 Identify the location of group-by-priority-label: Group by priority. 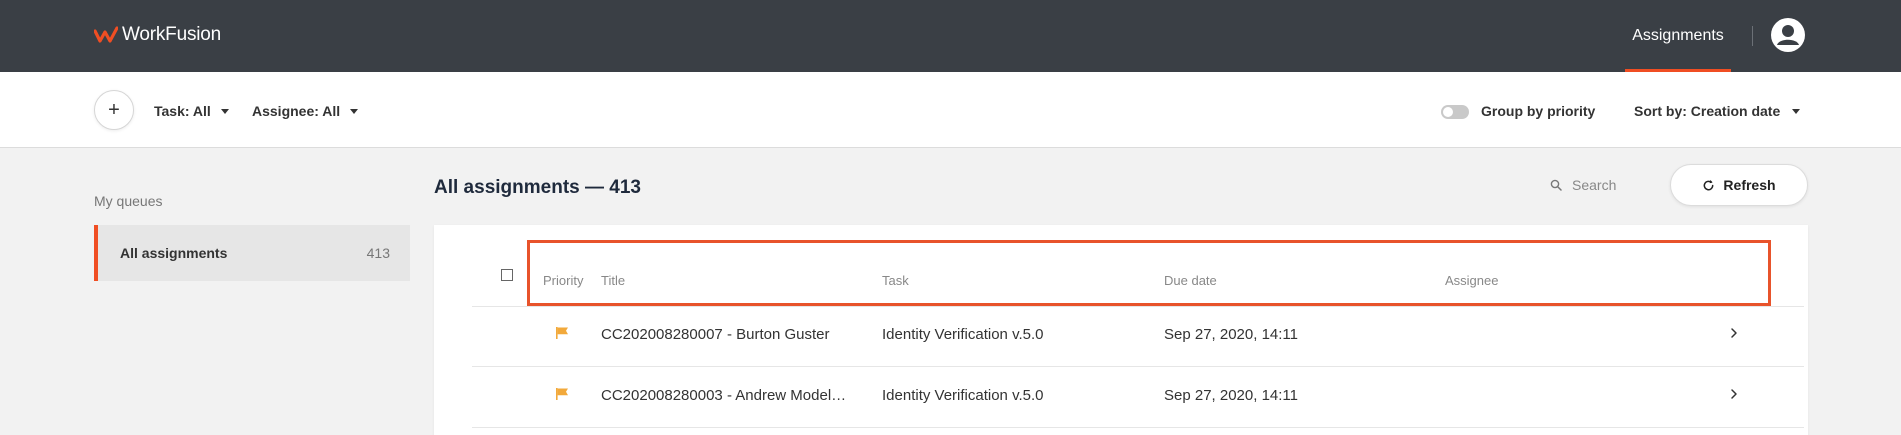
(1538, 111).